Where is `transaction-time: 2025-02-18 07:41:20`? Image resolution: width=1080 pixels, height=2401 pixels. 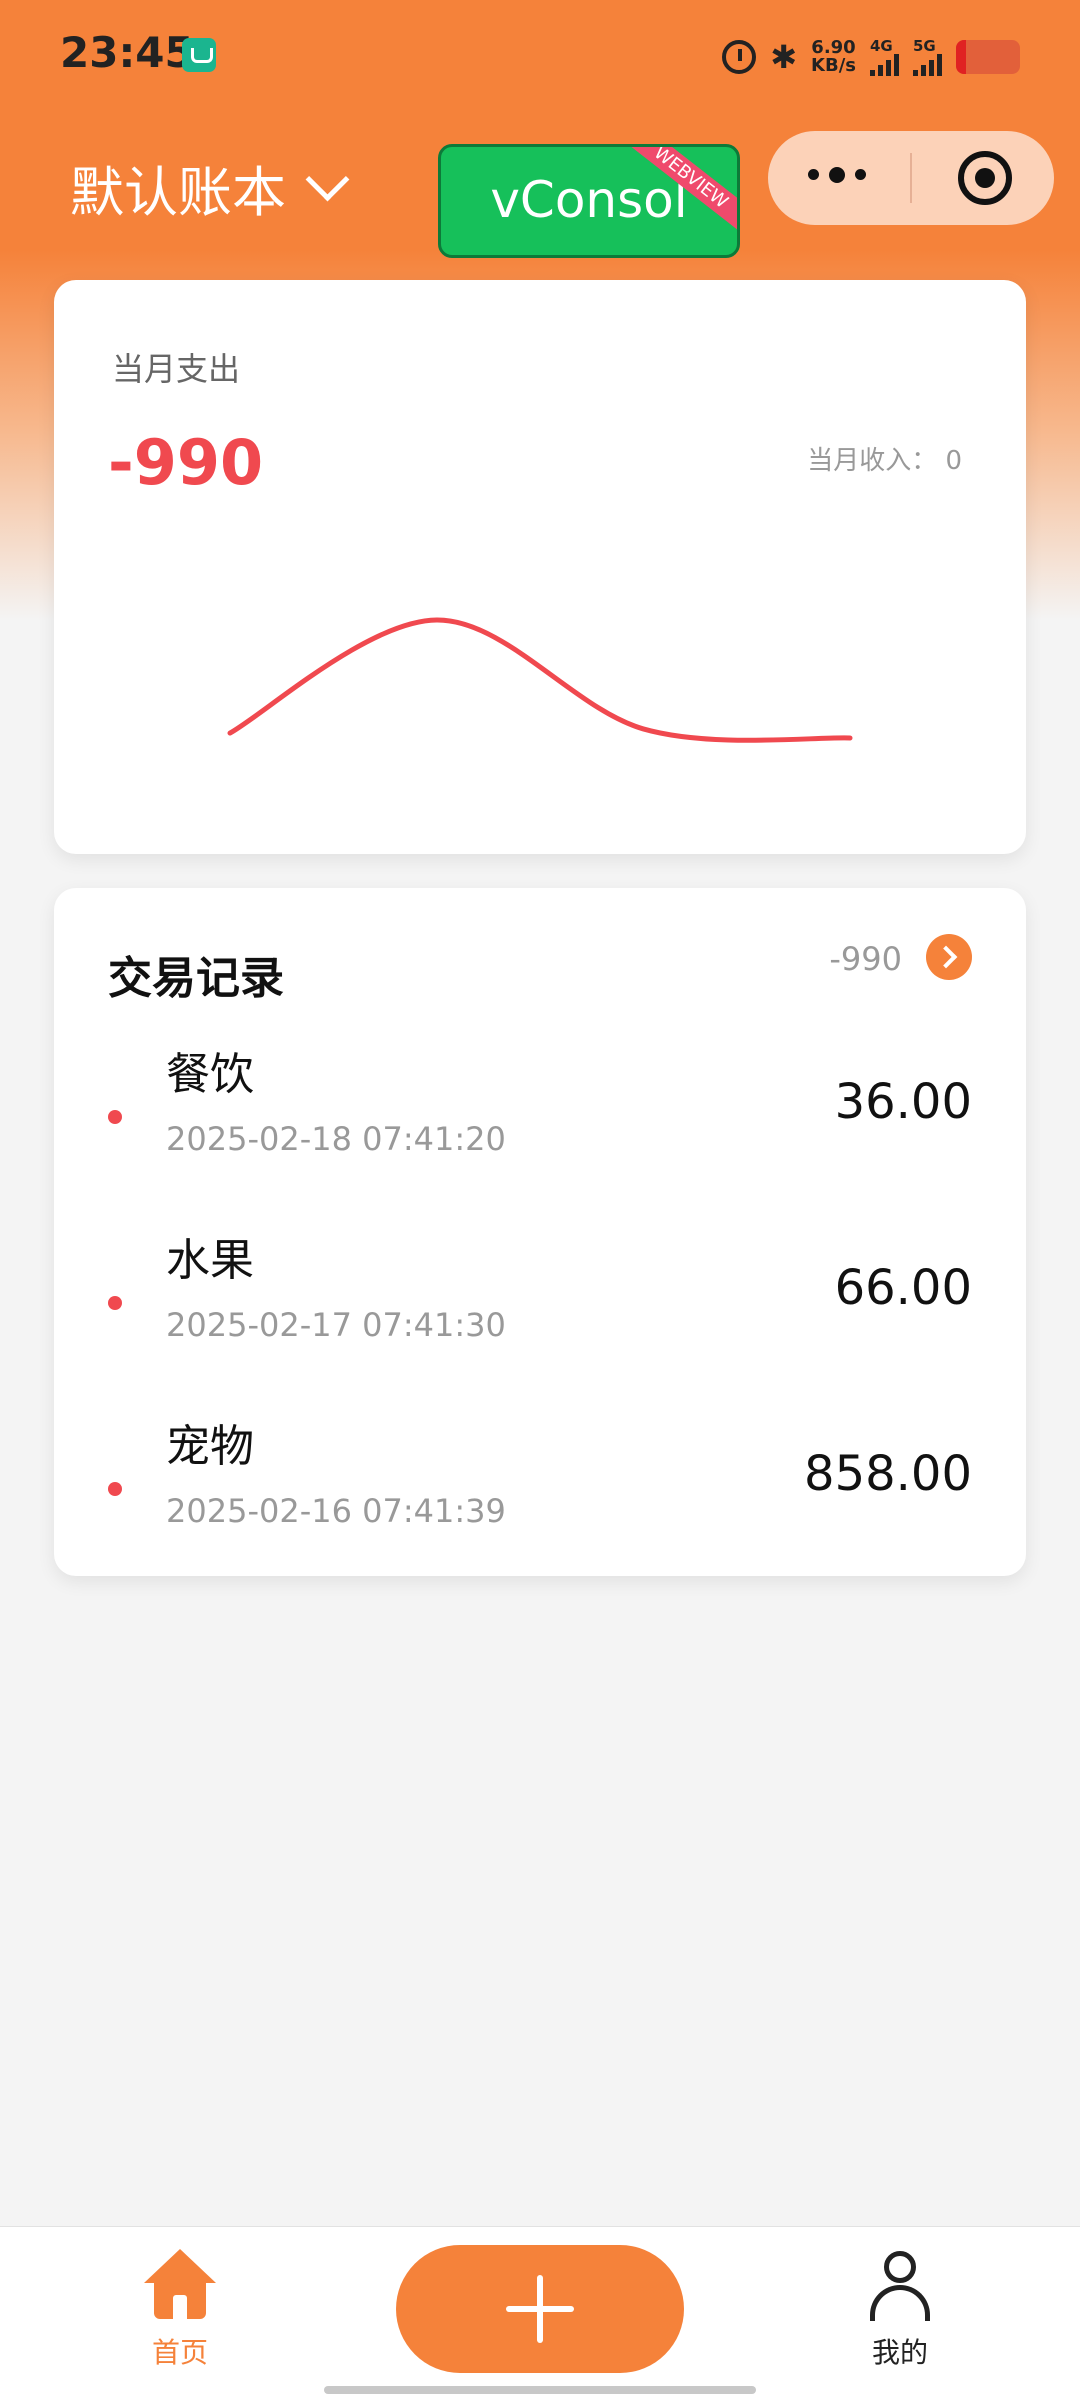
transaction-time: 2025-02-18 07:41:20 is located at coordinates (336, 1139).